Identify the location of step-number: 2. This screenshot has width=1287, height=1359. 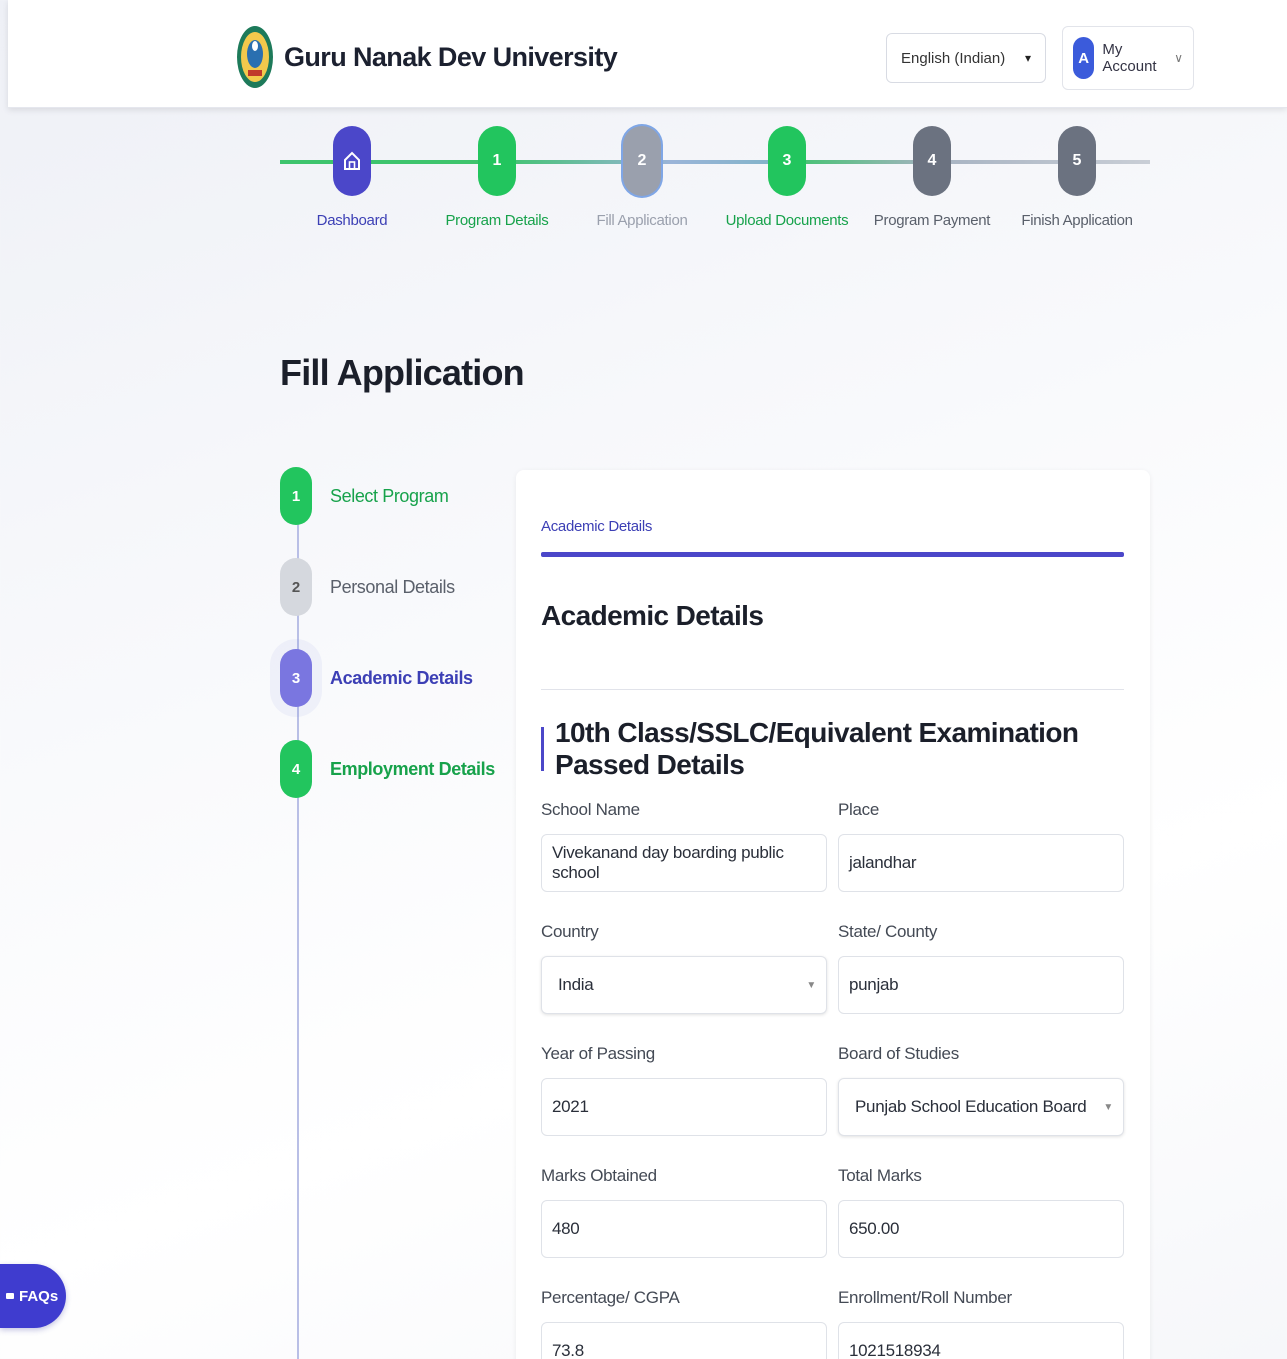
(642, 161).